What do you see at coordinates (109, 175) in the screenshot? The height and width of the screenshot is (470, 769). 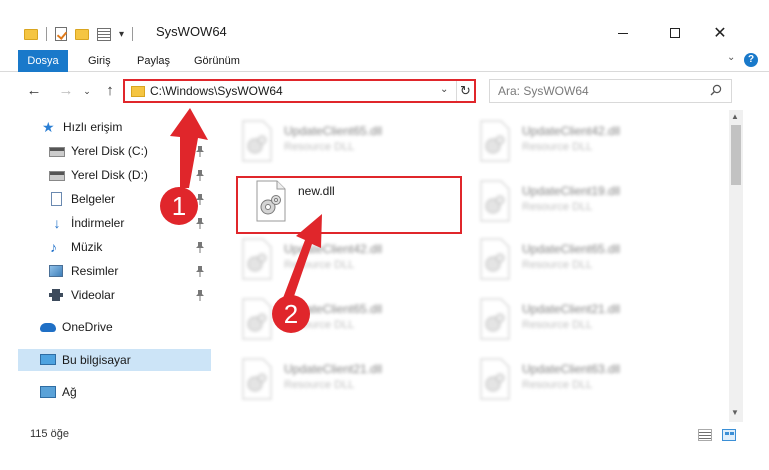 I see `sidebar-item-label: Yerel Disk (D:)` at bounding box center [109, 175].